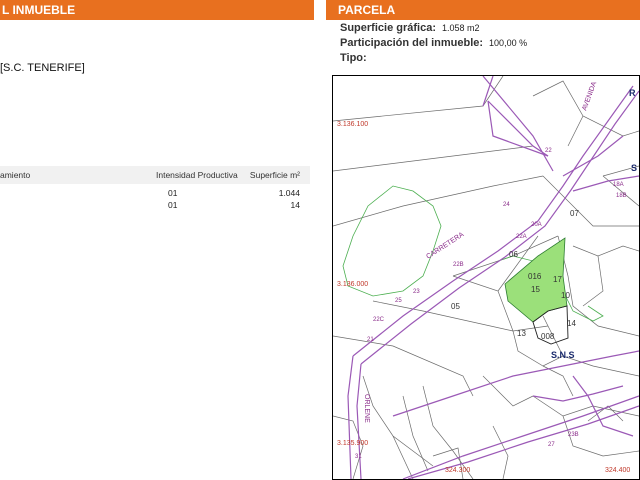 This screenshot has height=480, width=640. Describe the element at coordinates (155, 203) in the screenshot. I see `table-row: 01 14` at that location.